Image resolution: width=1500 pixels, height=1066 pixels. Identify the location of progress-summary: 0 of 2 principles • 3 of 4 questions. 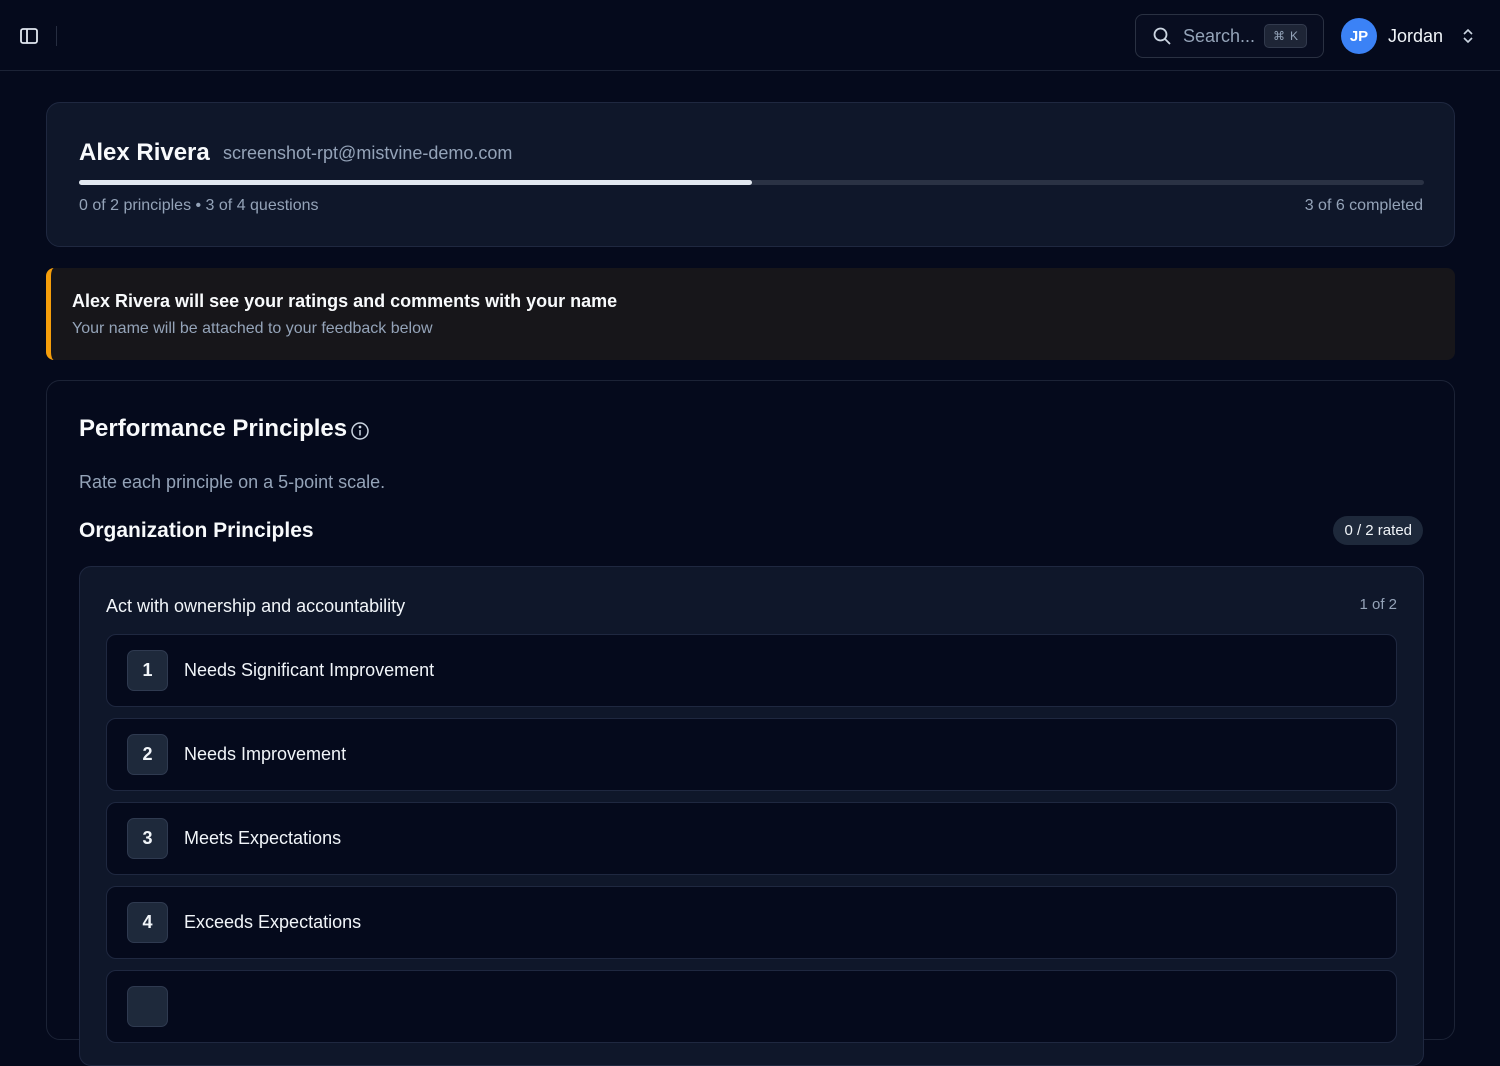
(199, 205).